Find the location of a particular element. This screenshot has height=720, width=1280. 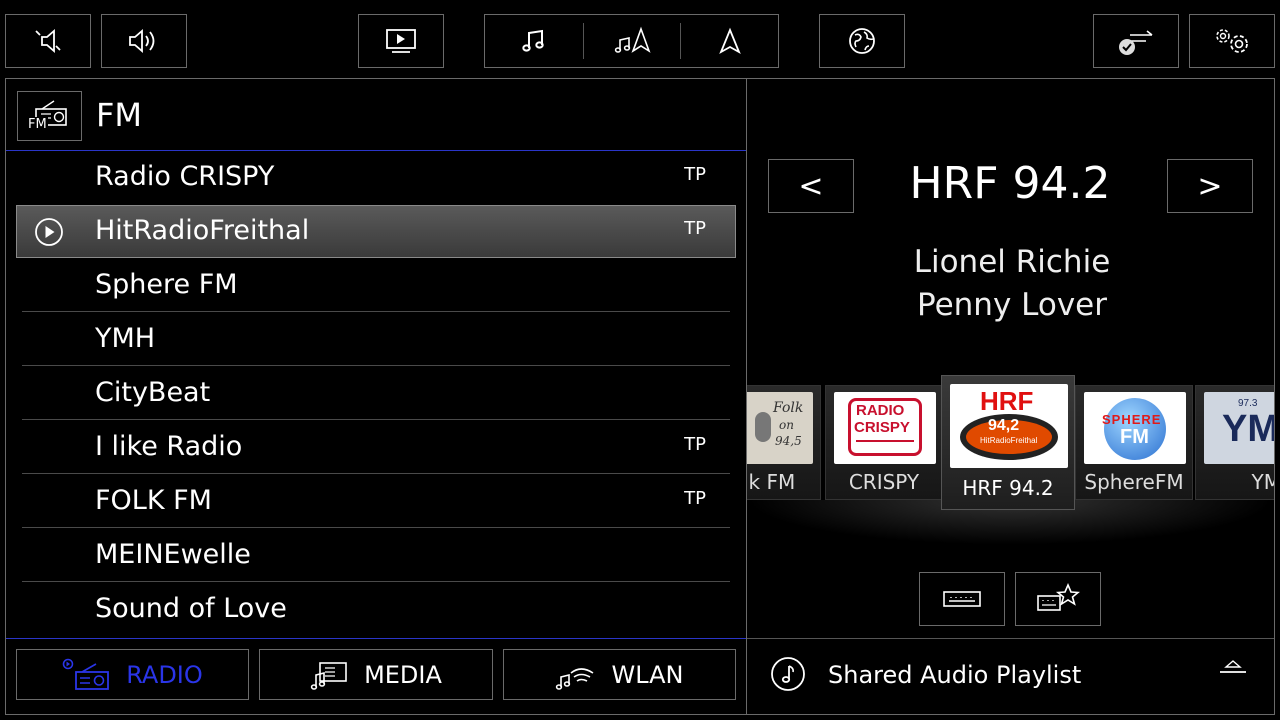

carousel-label-hrf: HRF 94.2 is located at coordinates (1008, 488).